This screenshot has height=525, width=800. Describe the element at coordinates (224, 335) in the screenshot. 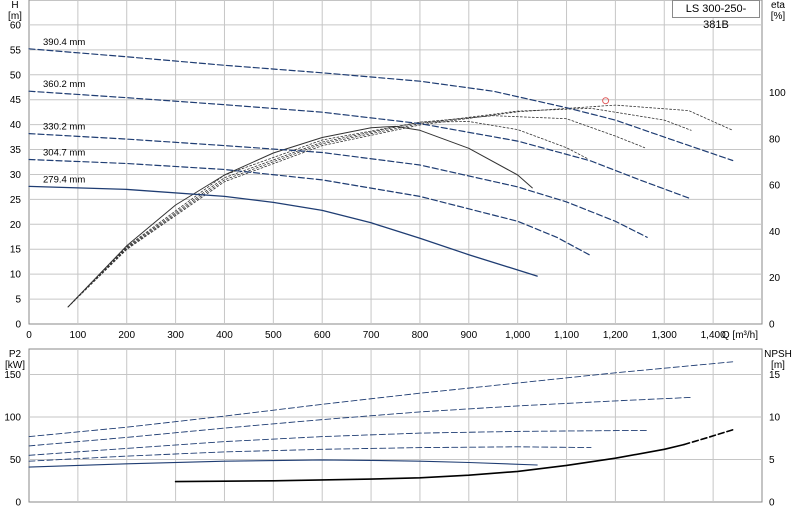

I see `x-tick-label: 400` at that location.